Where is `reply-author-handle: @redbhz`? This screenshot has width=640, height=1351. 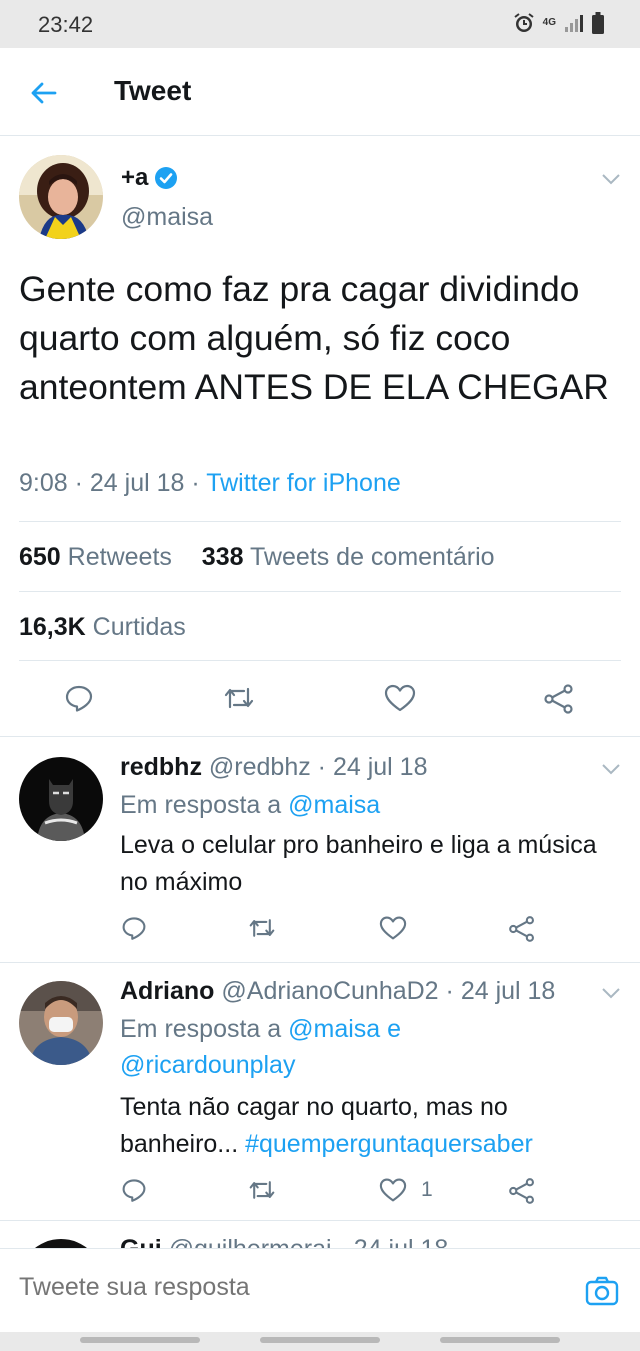
reply-author-handle: @redbhz is located at coordinates (260, 767).